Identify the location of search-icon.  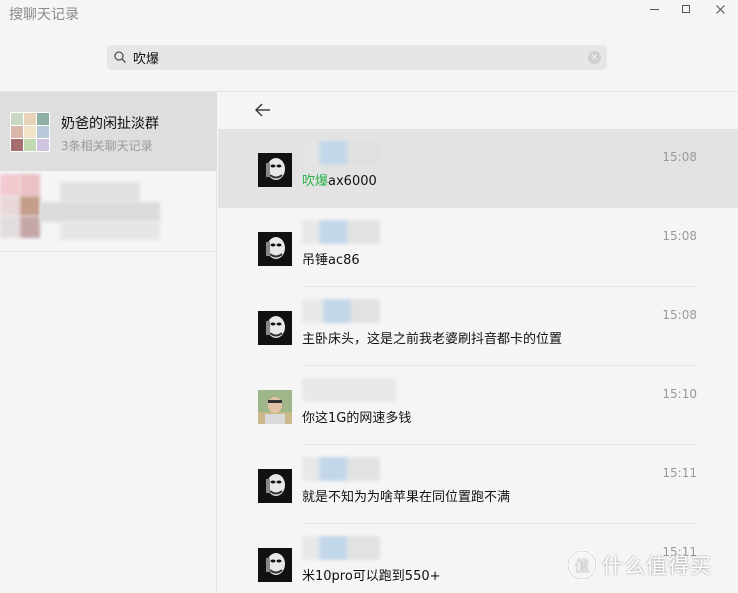
(120, 57).